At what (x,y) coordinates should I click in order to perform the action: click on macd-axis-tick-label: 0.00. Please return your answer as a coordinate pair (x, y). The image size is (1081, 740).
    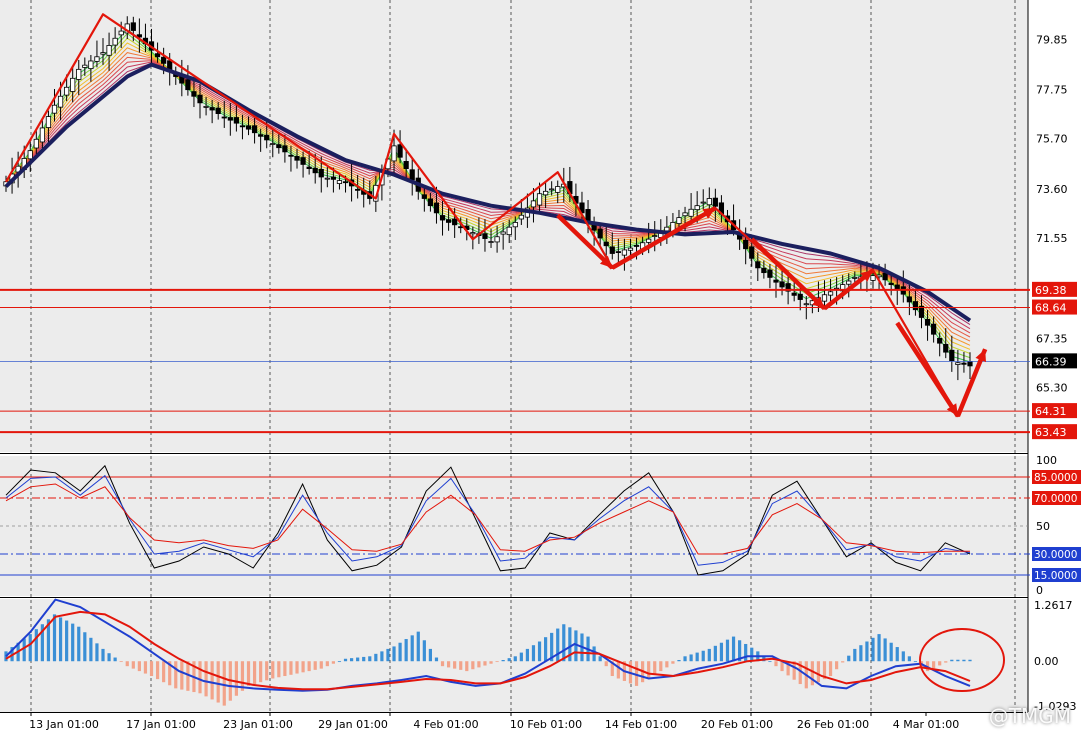
    Looking at the image, I should click on (1046, 661).